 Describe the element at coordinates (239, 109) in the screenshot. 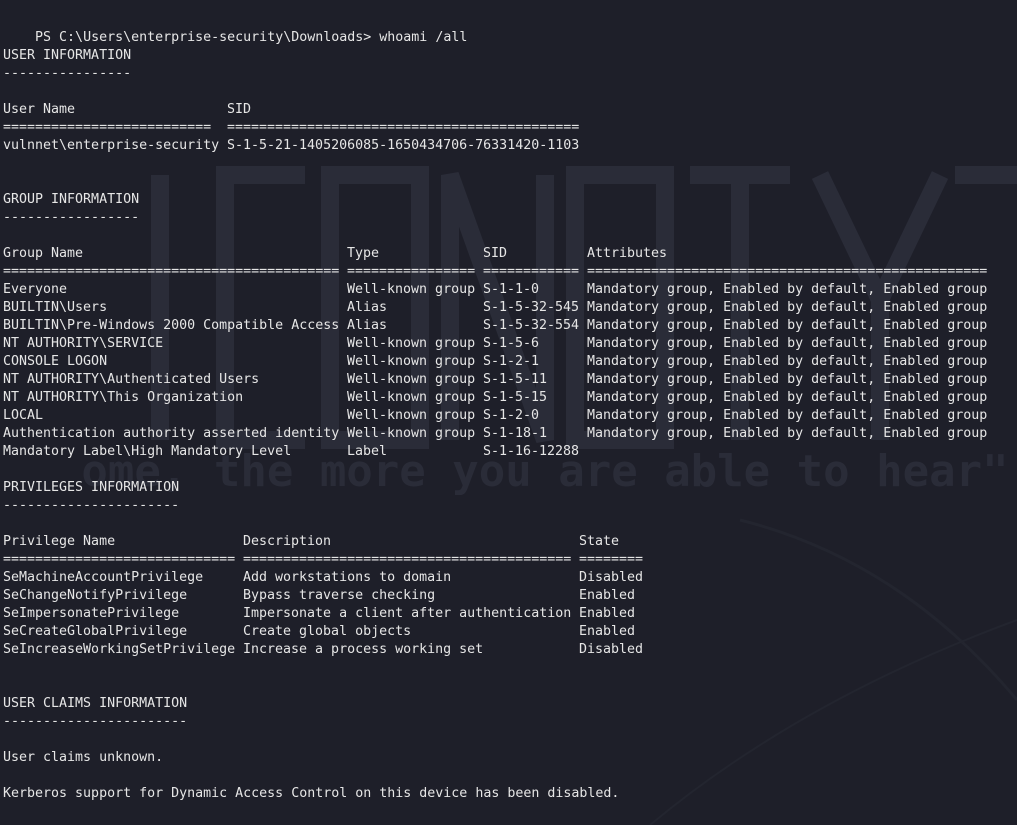

I see `header-sid: SID` at that location.